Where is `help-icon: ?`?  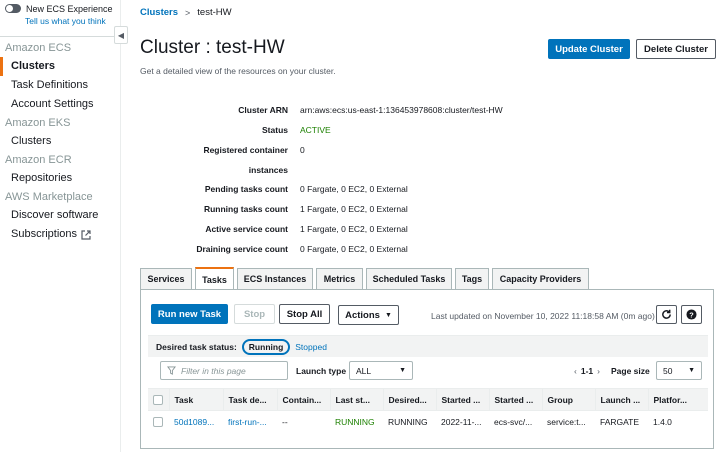
help-icon: ? is located at coordinates (691, 314).